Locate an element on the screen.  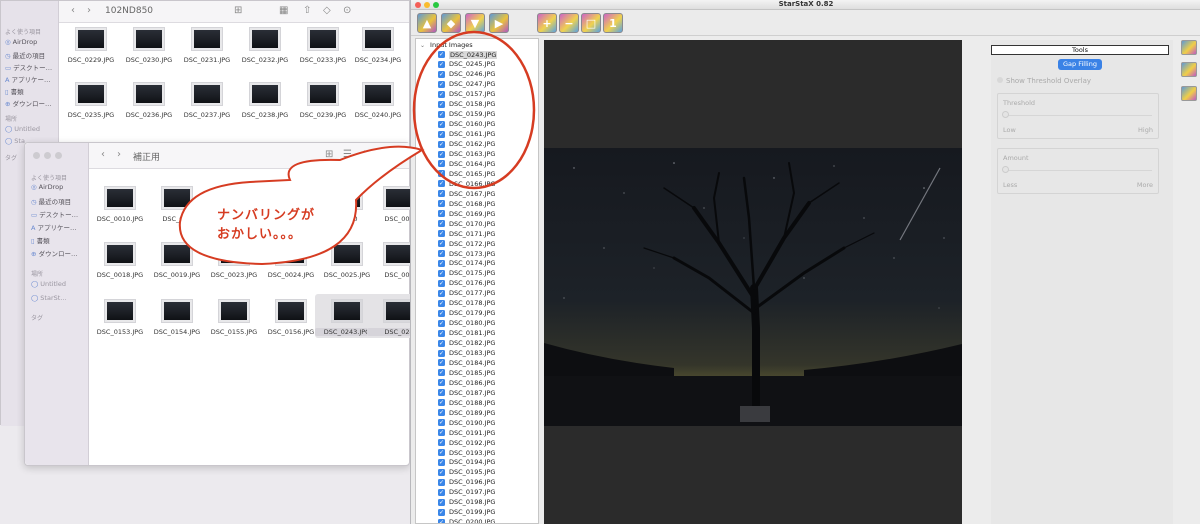
input-image-row: ✓ DSC_0246.JPG is located at coordinates (466, 74).